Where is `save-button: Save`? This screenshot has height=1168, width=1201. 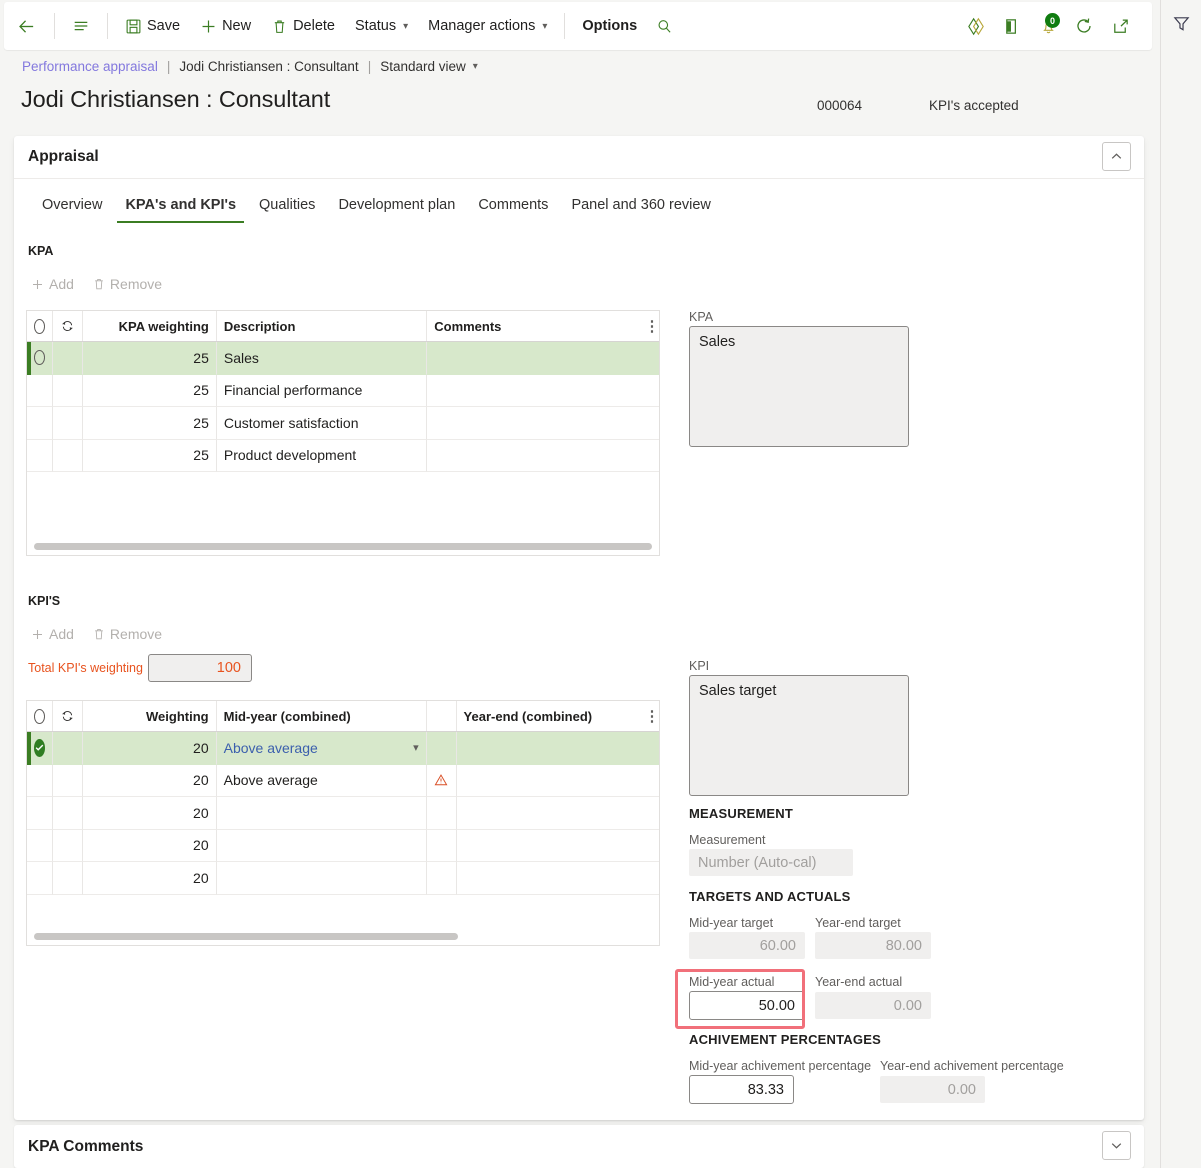 save-button: Save is located at coordinates (152, 26).